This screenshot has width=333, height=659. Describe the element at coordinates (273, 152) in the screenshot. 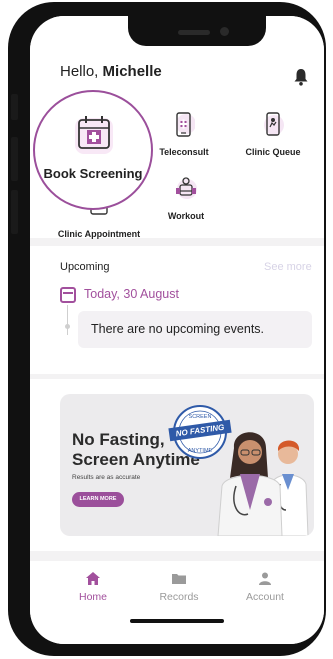

I see `clinic-queue-label: Clinic Queue` at that location.